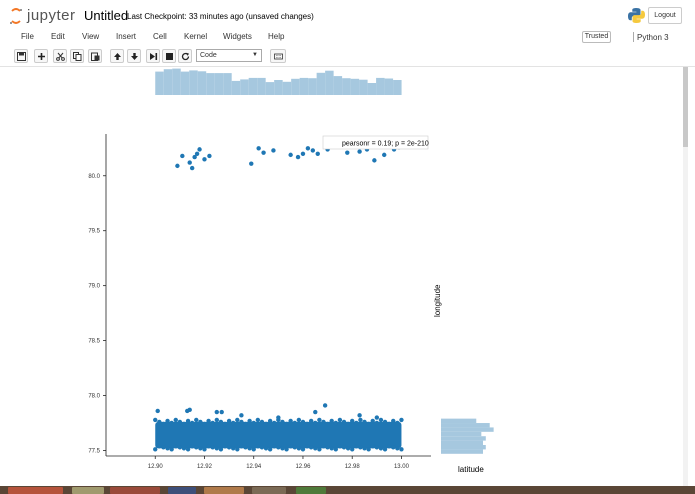  What do you see at coordinates (95, 56) in the screenshot?
I see `paste-button` at bounding box center [95, 56].